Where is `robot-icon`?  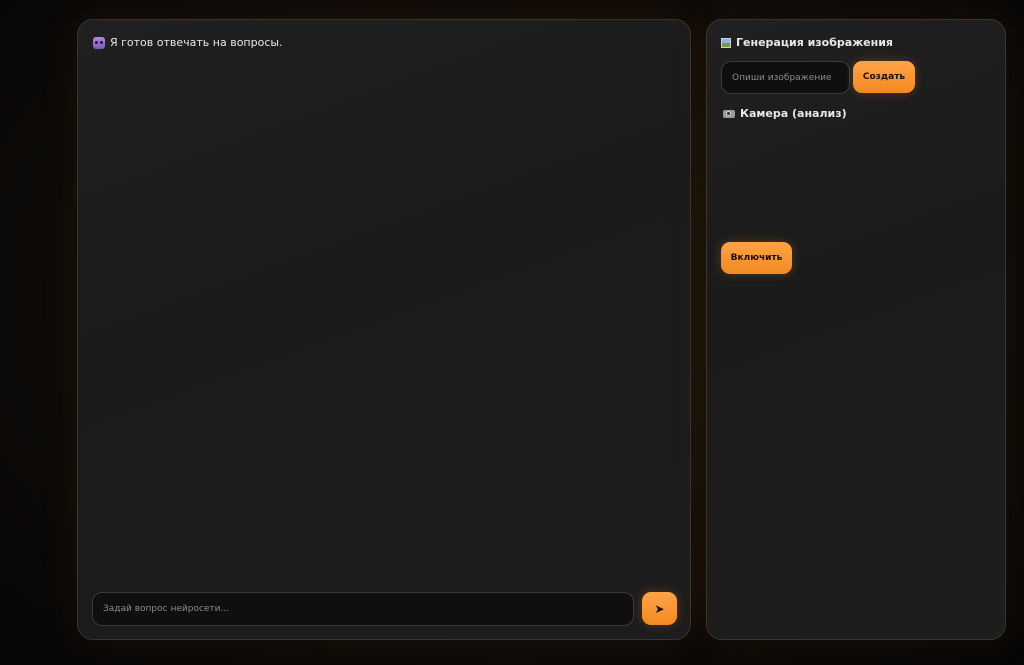 robot-icon is located at coordinates (99, 42).